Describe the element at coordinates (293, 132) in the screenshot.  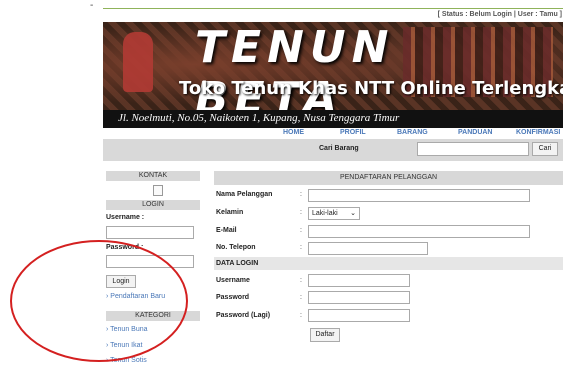
I see `nav-home: HOME` at that location.